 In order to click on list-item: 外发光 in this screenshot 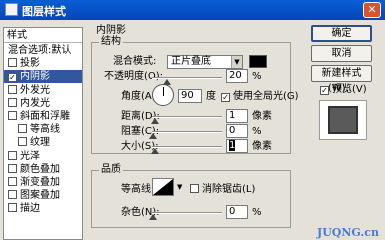, I will do `click(43, 90)`.